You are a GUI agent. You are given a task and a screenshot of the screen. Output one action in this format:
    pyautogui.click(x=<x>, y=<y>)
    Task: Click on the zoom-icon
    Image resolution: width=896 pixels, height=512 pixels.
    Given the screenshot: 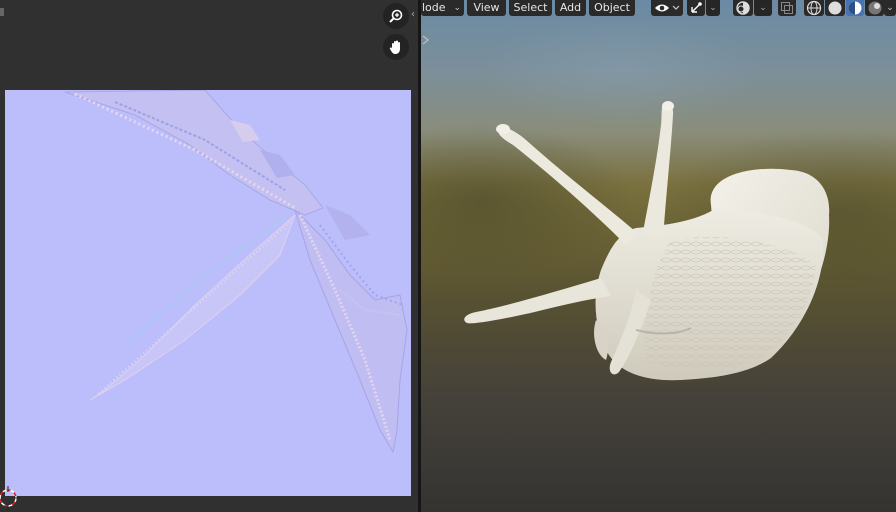 What is the action you would take?
    pyautogui.click(x=396, y=16)
    